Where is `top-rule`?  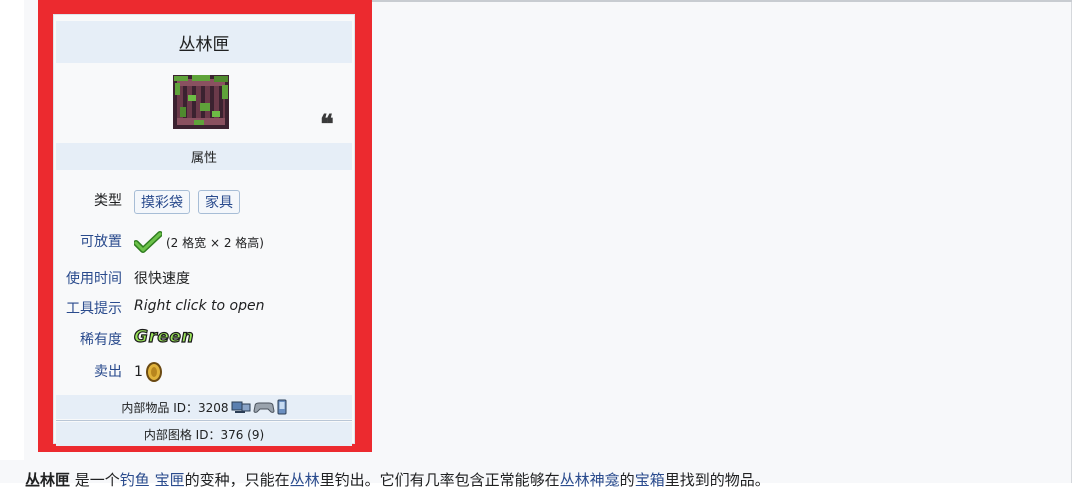
top-rule is located at coordinates (722, 1).